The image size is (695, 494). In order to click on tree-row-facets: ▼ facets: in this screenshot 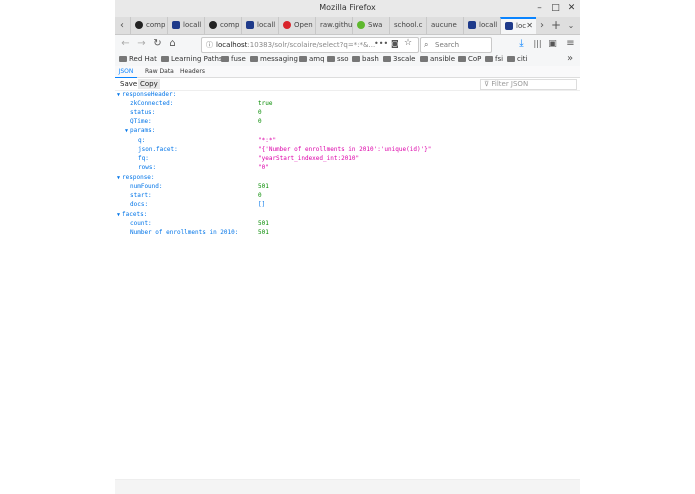, I will do `click(132, 214)`.